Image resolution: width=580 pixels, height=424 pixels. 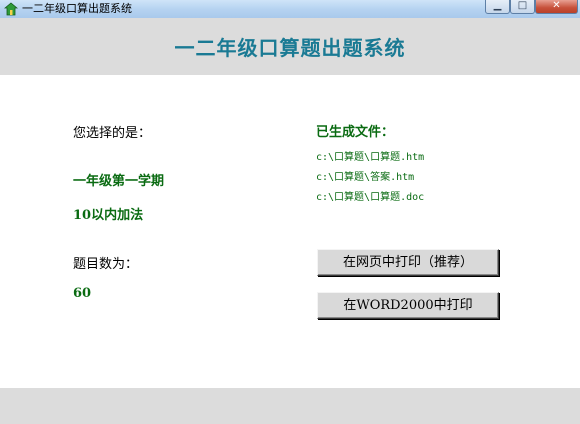 I want to click on page-title: 一二年级口算题出题系统, so click(x=290, y=48).